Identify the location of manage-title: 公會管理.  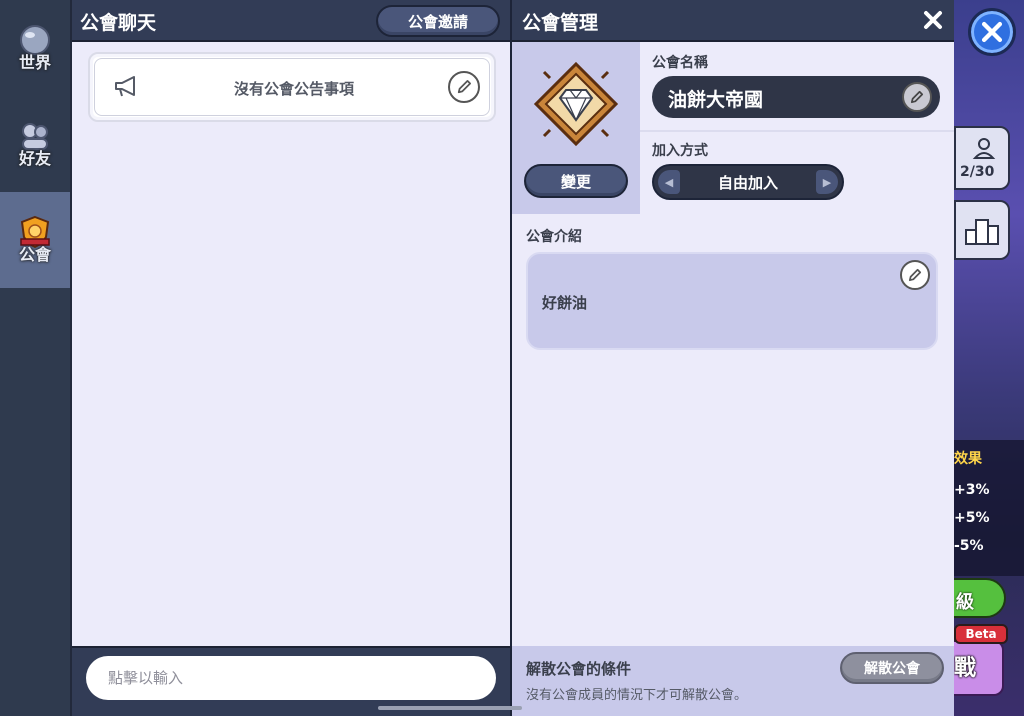
(560, 23).